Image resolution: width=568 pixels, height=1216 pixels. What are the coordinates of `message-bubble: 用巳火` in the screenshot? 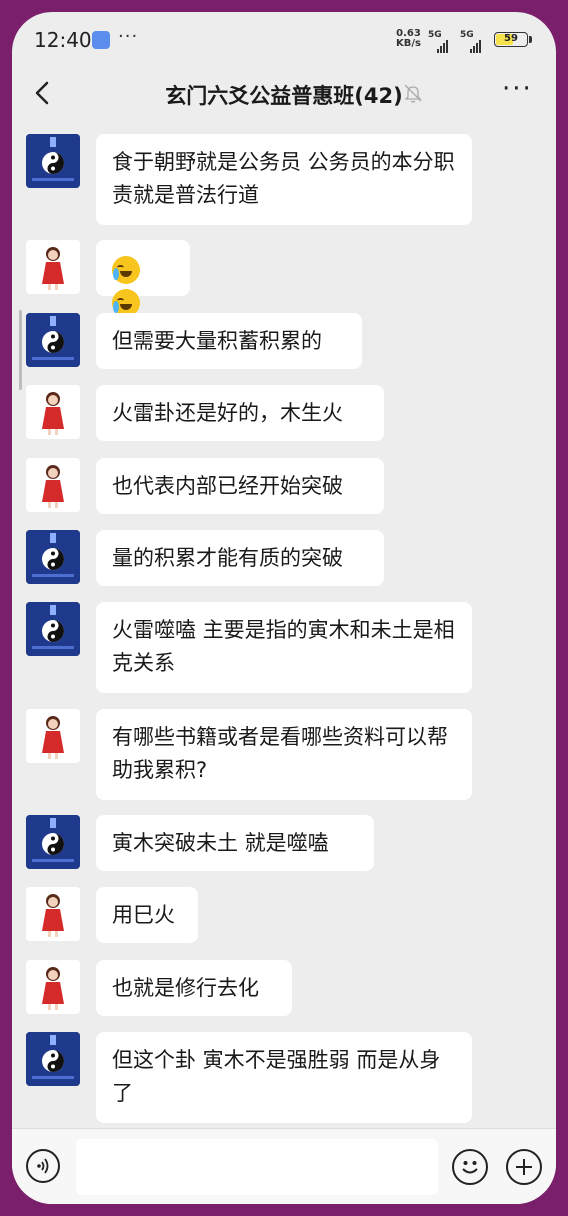 It's located at (147, 915).